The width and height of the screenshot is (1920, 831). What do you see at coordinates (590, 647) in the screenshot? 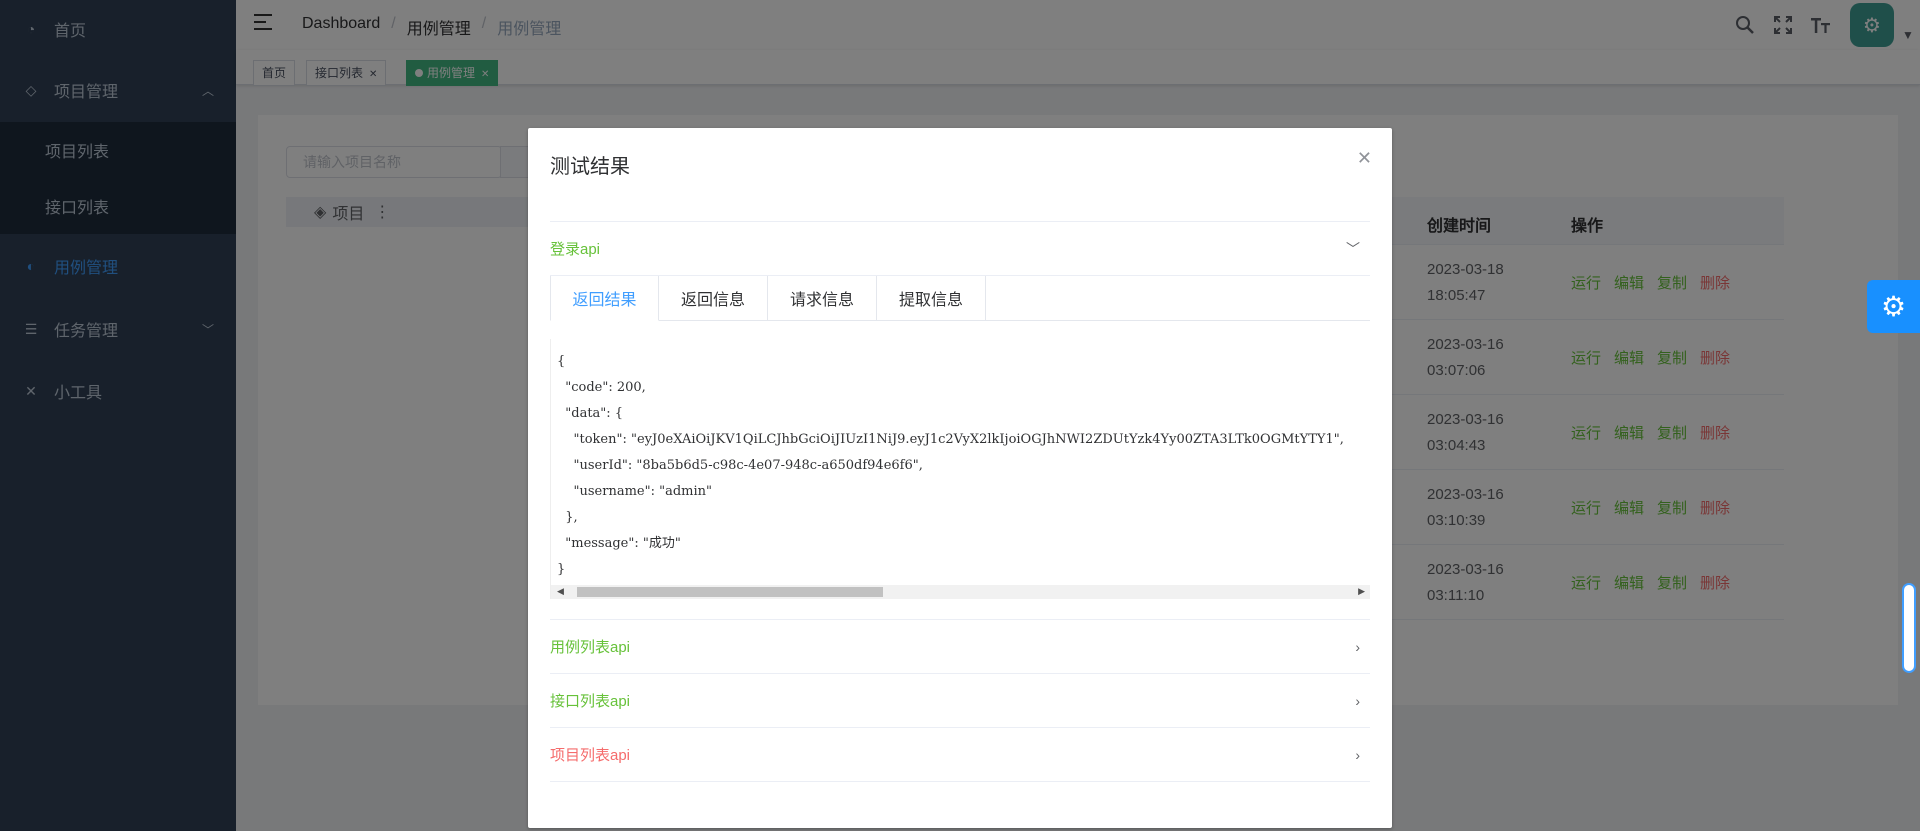
I see `collapse-title: 用例列表api` at bounding box center [590, 647].